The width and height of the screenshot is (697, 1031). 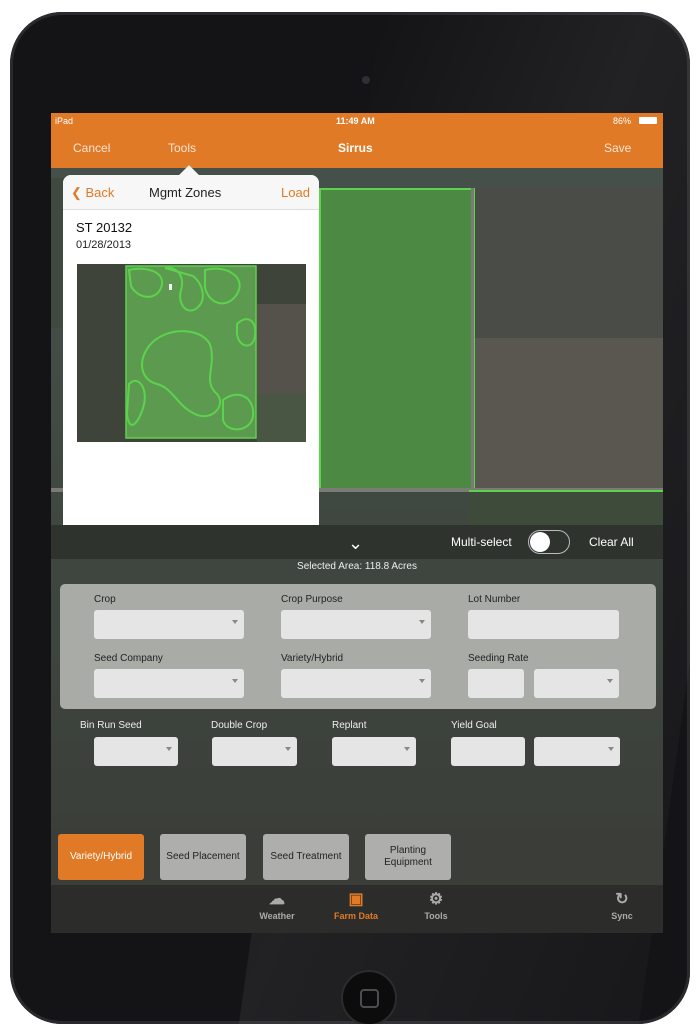 What do you see at coordinates (92, 193) in the screenshot?
I see `back-button: ❮ Back` at bounding box center [92, 193].